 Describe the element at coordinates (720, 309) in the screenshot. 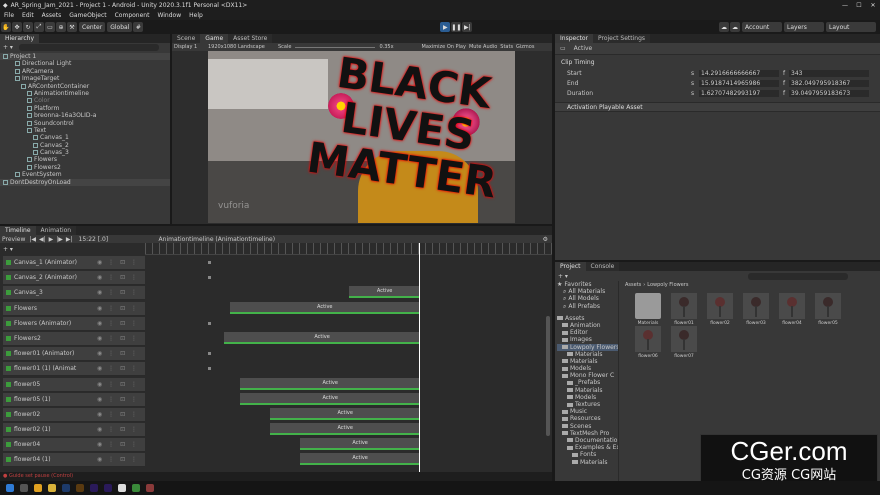

I see `asset-tile: flower02` at that location.